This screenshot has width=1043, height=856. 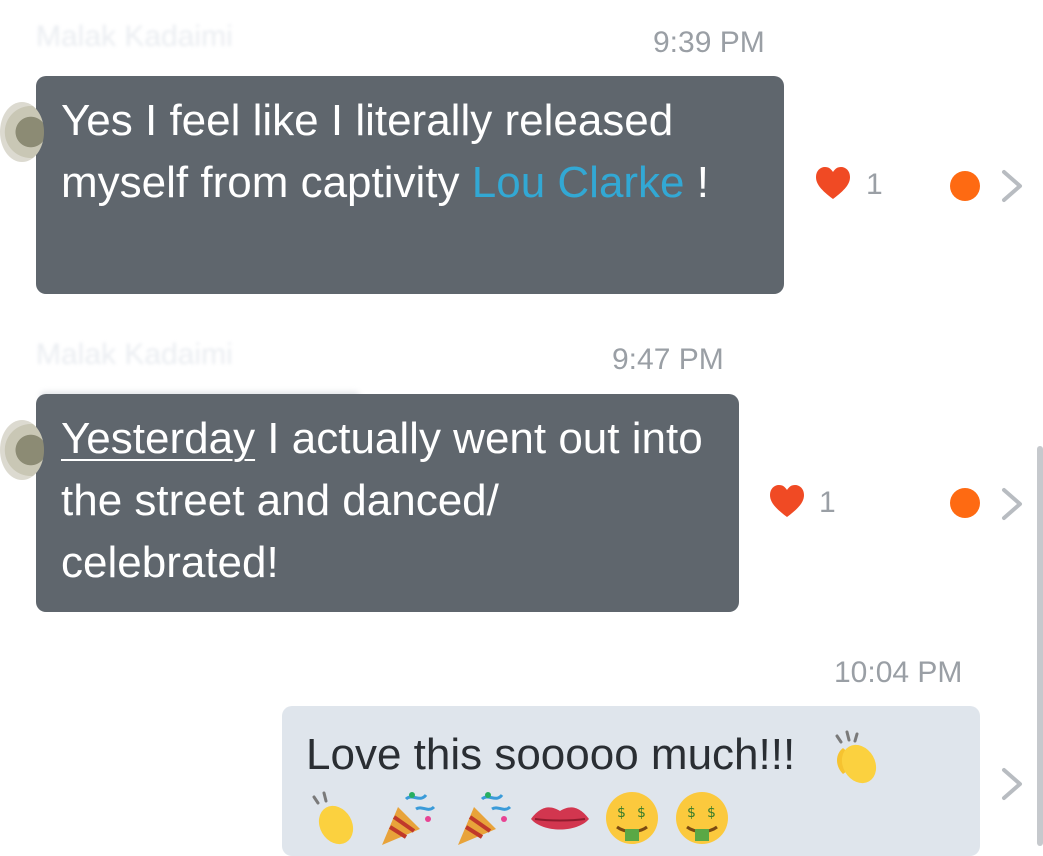 What do you see at coordinates (696, 182) in the screenshot?
I see `message-text-end: !` at bounding box center [696, 182].